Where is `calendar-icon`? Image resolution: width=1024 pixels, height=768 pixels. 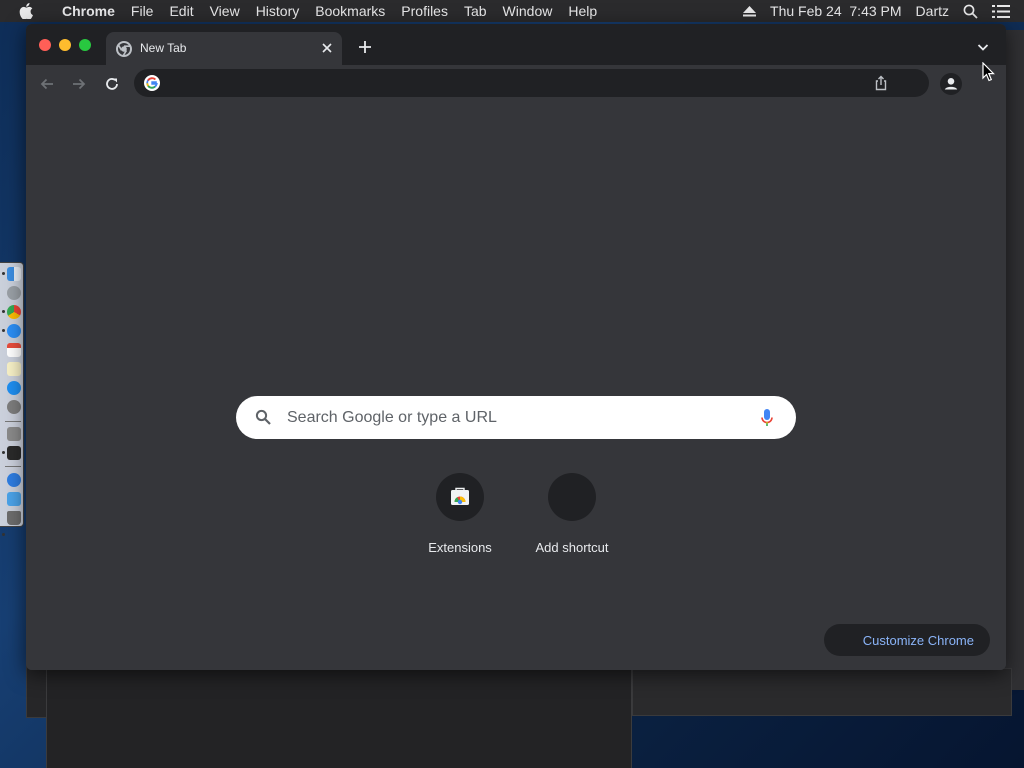 calendar-icon is located at coordinates (14, 350).